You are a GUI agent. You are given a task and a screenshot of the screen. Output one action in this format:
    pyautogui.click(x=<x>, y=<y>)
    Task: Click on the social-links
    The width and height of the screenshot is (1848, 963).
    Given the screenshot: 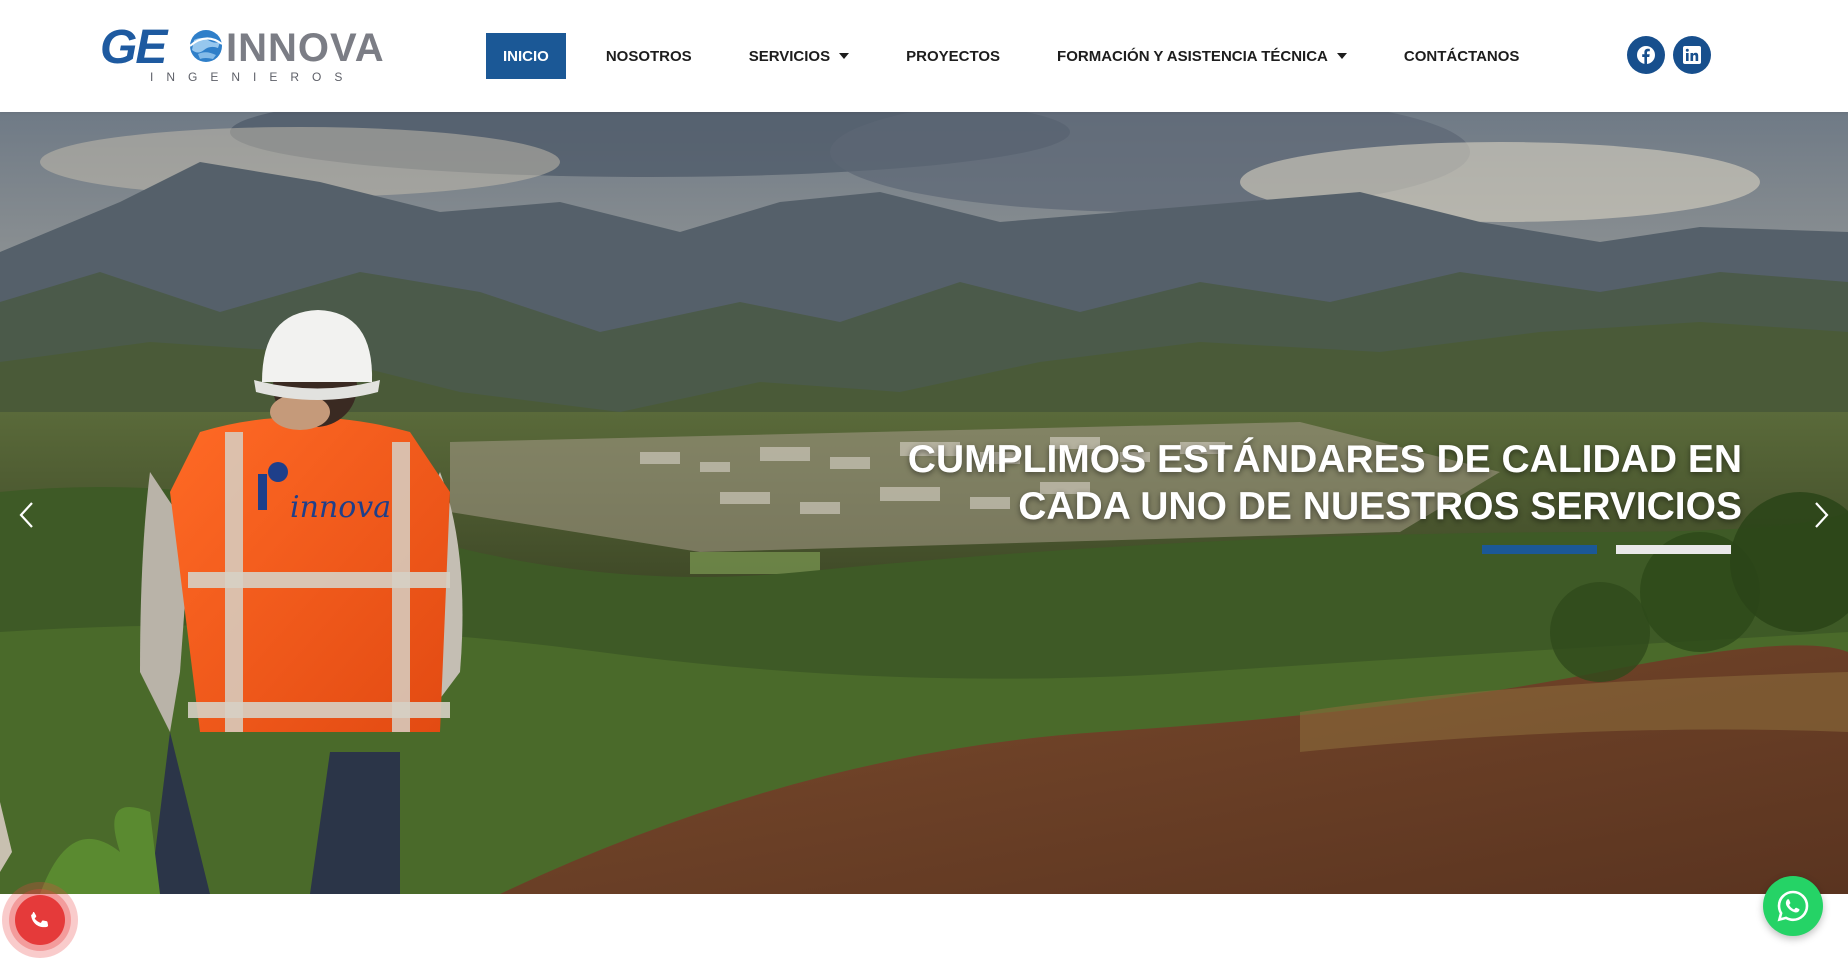 What is the action you would take?
    pyautogui.click(x=1669, y=55)
    